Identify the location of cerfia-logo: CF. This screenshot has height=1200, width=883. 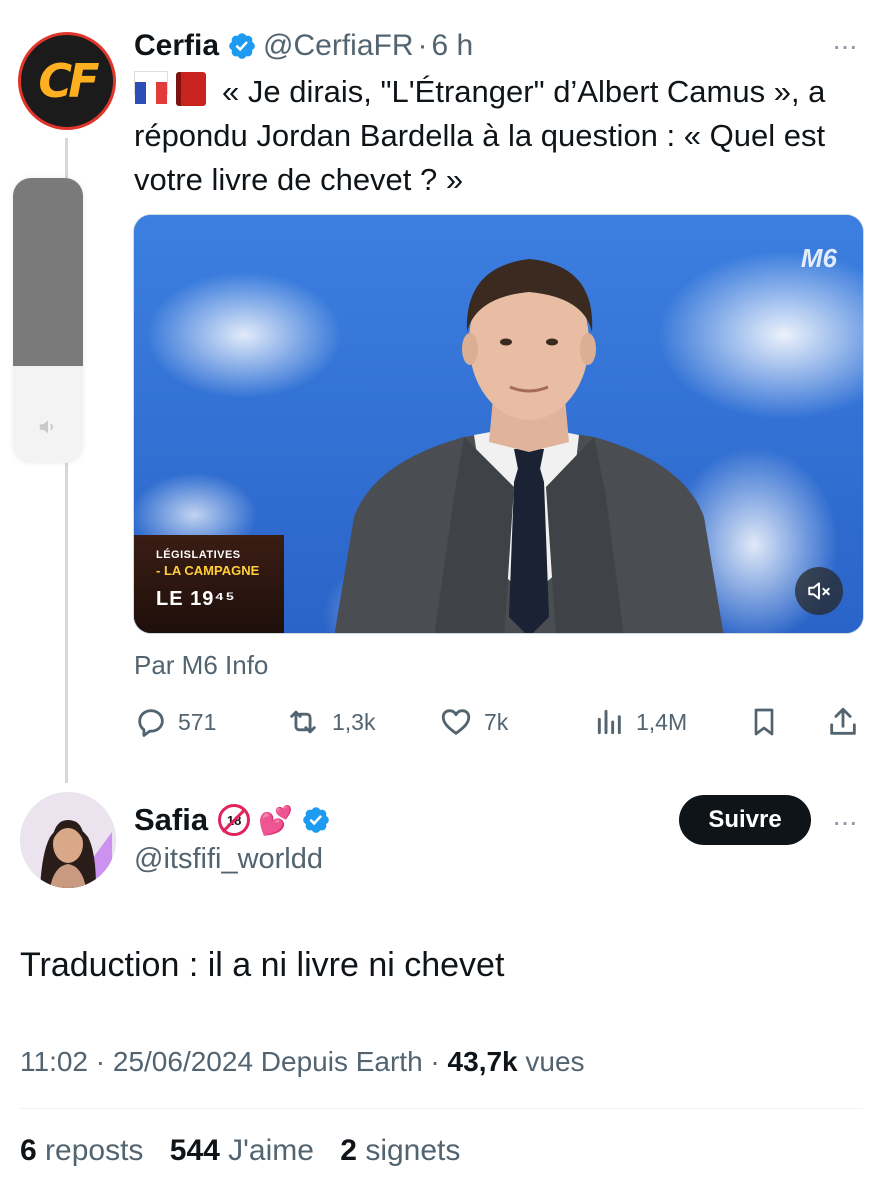
(68, 81).